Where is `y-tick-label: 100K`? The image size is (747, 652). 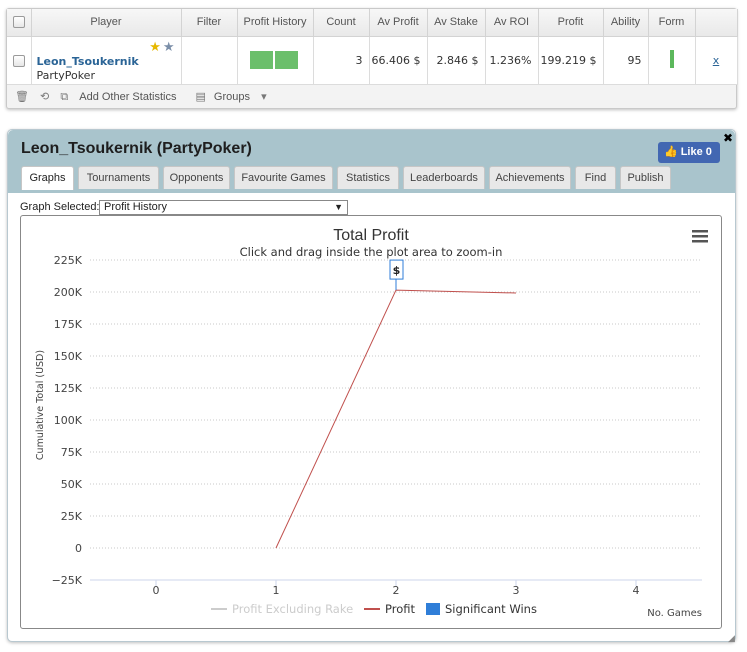 y-tick-label: 100K is located at coordinates (68, 420).